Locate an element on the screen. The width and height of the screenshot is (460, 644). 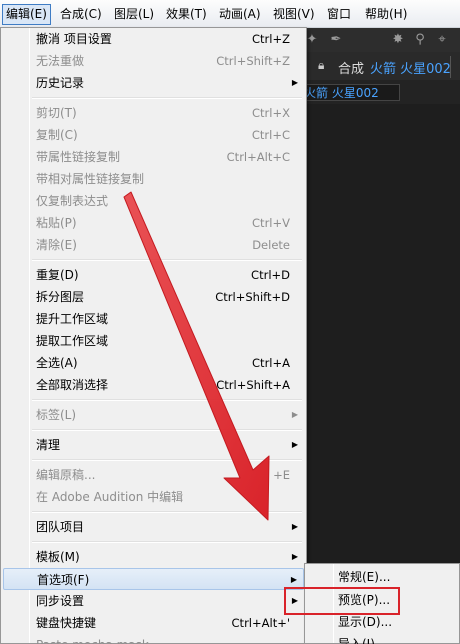
menu-item-sync-settings: 同步设置 ▶ is located at coordinates (153, 601).